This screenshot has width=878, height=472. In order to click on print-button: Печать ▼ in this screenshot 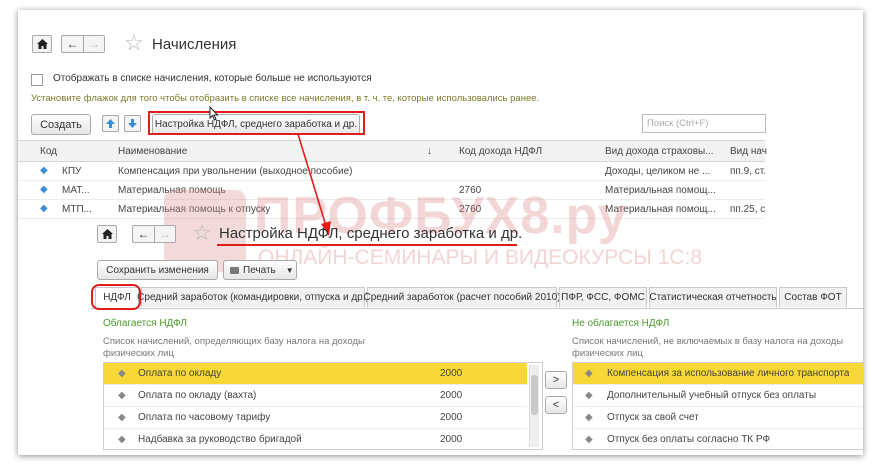, I will do `click(260, 270)`.